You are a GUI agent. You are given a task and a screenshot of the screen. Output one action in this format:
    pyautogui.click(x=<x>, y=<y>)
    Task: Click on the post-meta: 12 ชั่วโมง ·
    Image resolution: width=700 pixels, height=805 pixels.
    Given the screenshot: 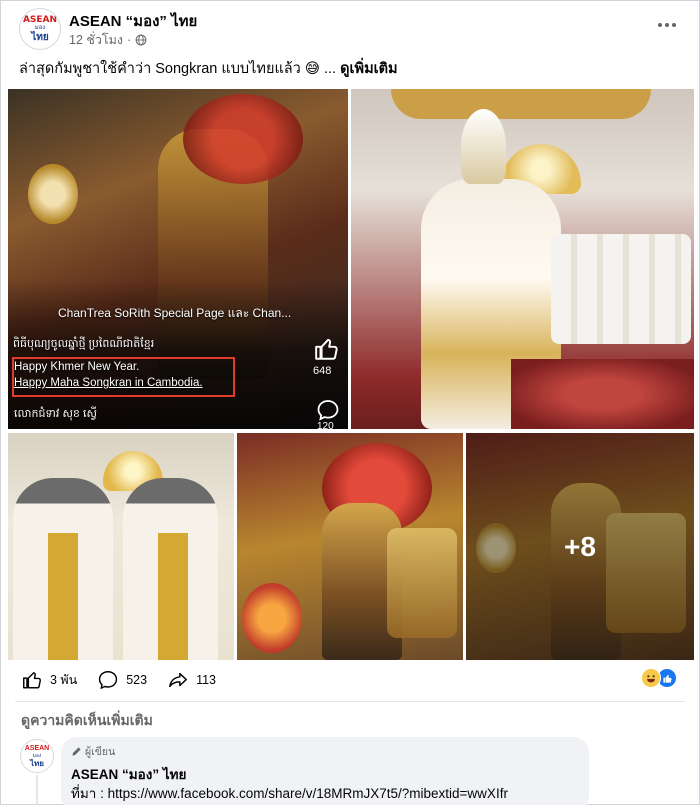 What is the action you would take?
    pyautogui.click(x=108, y=40)
    